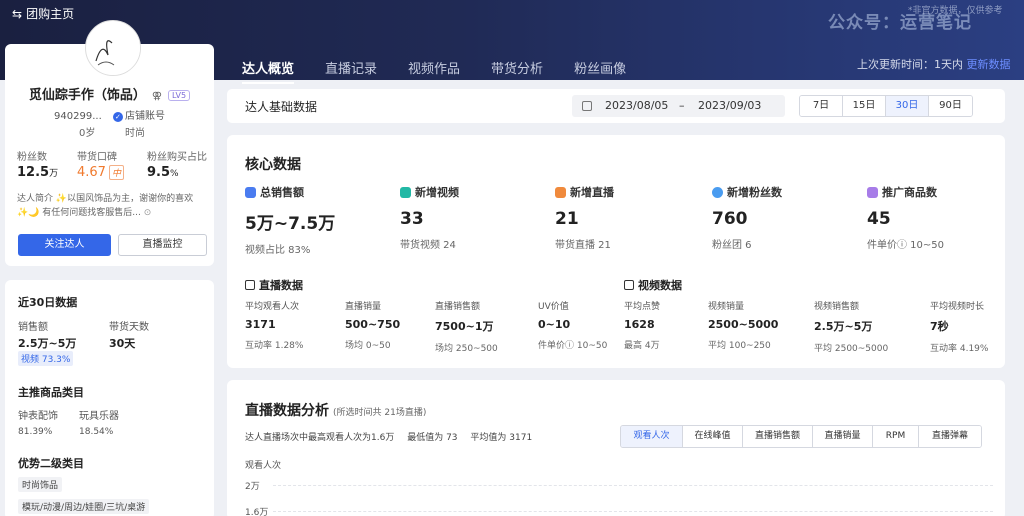 The height and width of the screenshot is (516, 1024). What do you see at coordinates (274, 326) in the screenshot?
I see `live-avg-viewers: 平均观看人次 3171 互动率 1.28%` at bounding box center [274, 326].